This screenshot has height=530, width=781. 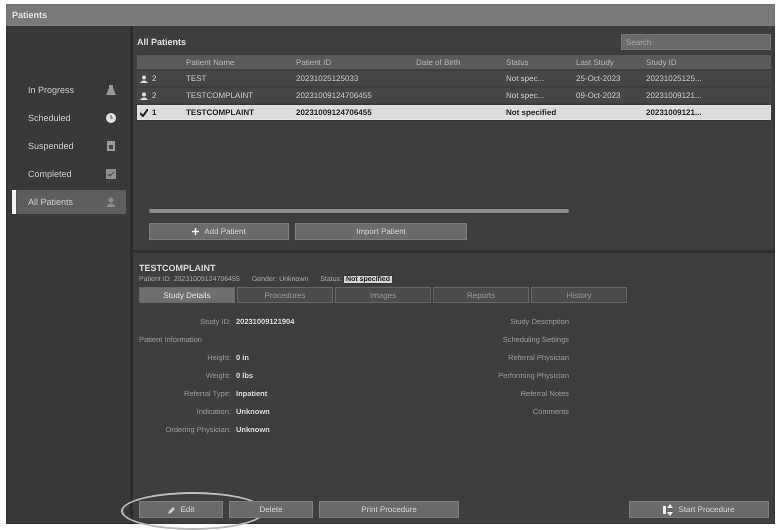 What do you see at coordinates (696, 42) in the screenshot?
I see `search-field: Search` at bounding box center [696, 42].